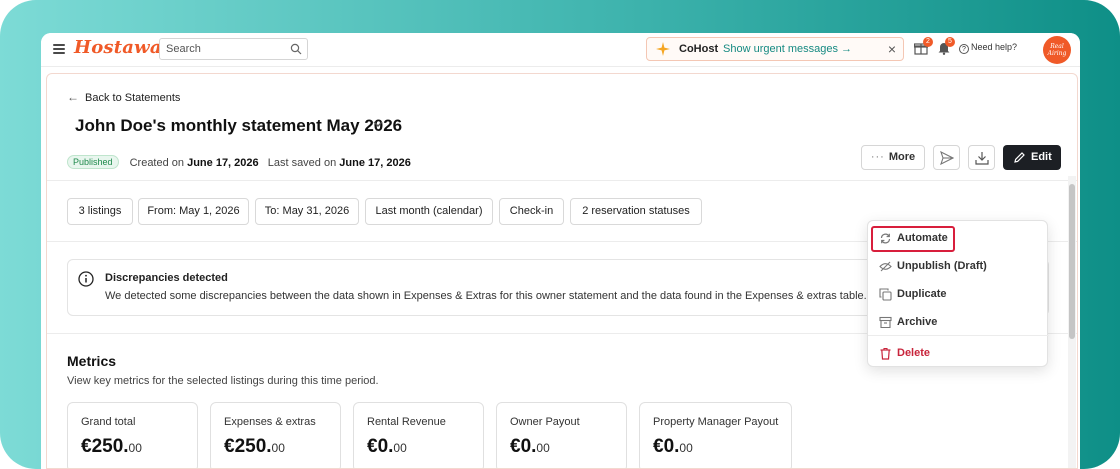  I want to click on menu-divider, so click(958, 335).